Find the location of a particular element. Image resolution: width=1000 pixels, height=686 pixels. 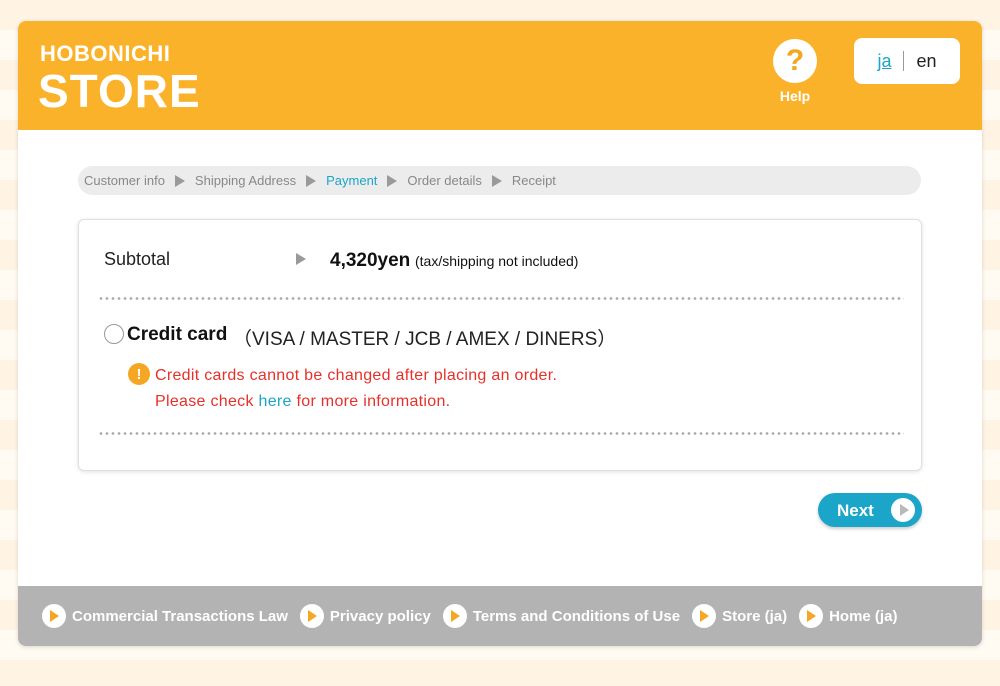

card-brands-text: （VISA / MASTER / JCB / AMEX / DINERS） is located at coordinates (425, 339).